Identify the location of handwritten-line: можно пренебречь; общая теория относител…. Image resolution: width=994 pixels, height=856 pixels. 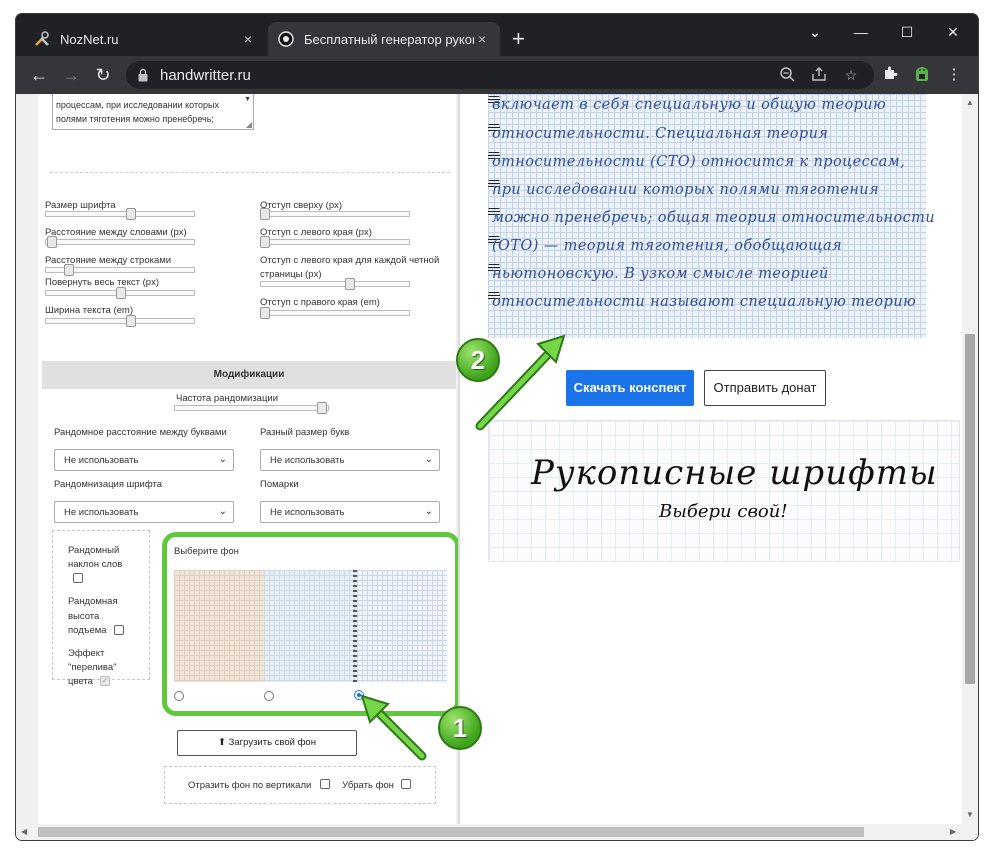
(713, 218).